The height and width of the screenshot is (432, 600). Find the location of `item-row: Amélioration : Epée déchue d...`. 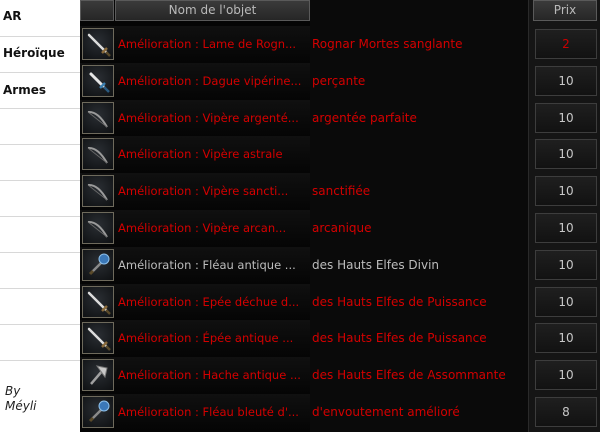

item-row: Amélioration : Epée déchue d... is located at coordinates (195, 302).